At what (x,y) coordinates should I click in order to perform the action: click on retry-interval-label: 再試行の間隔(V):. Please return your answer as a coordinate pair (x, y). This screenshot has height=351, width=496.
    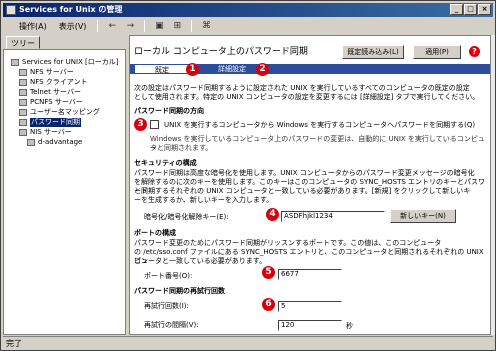
    Looking at the image, I should click on (171, 325).